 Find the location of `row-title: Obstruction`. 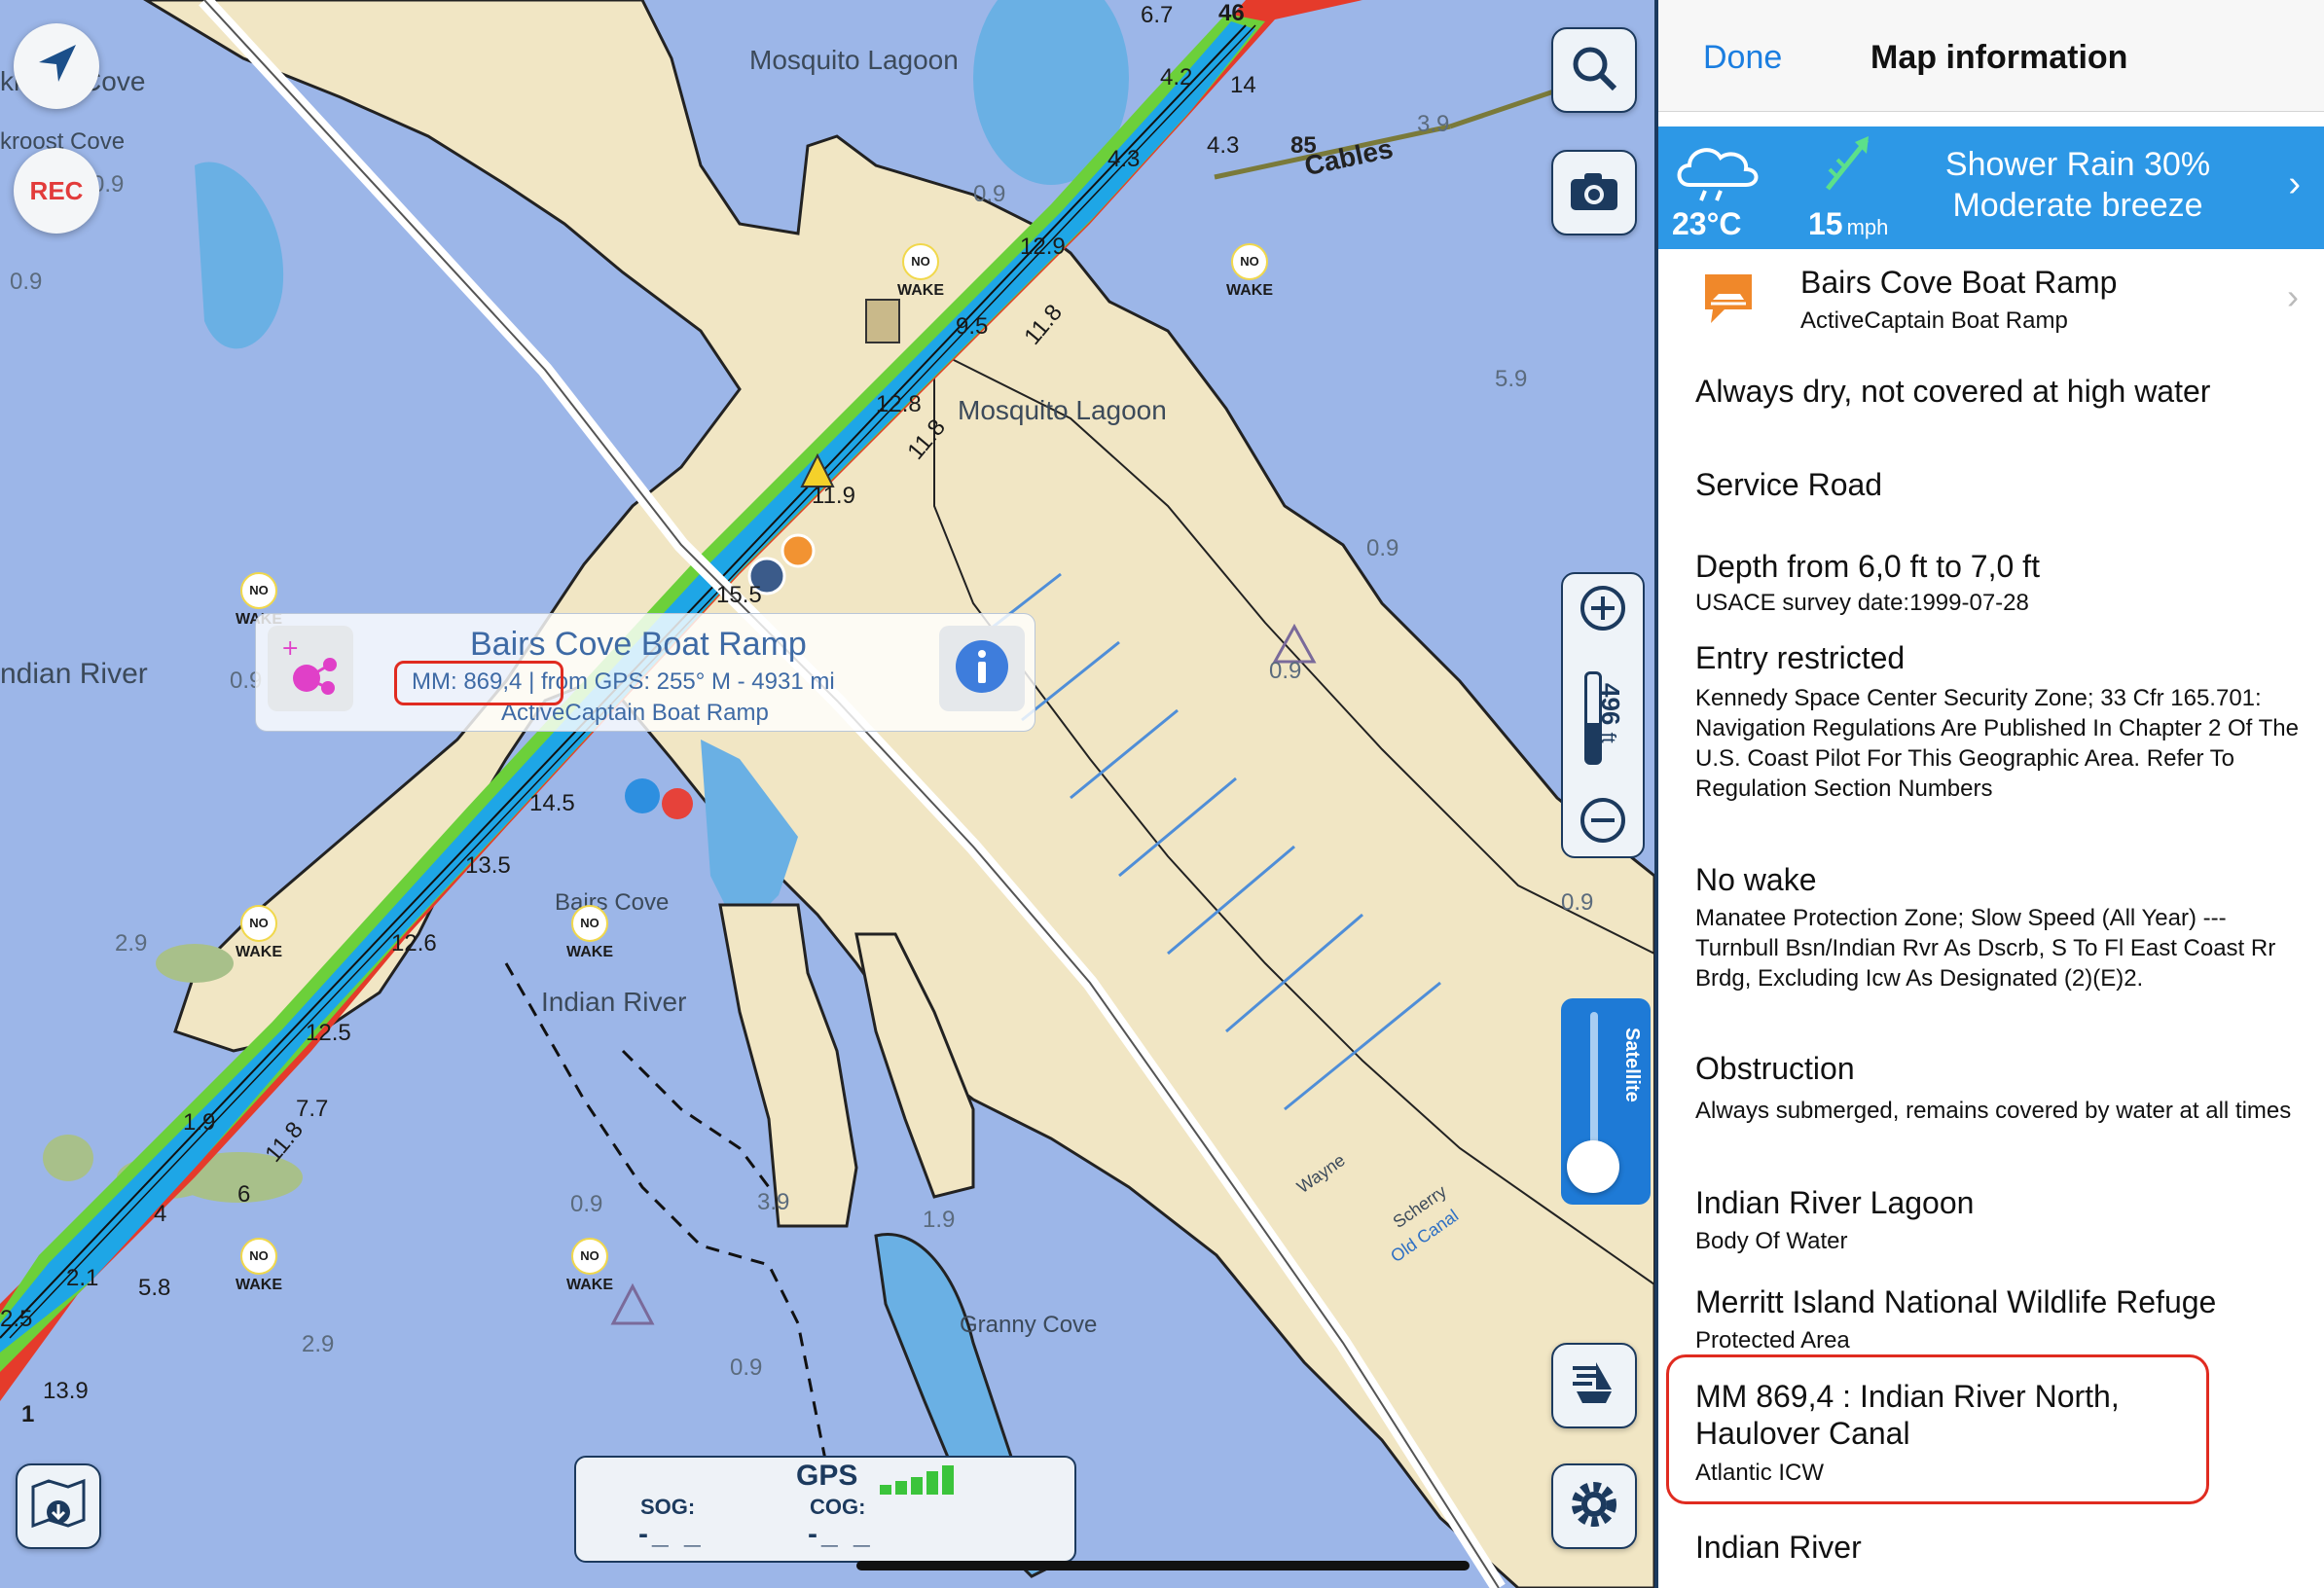

row-title: Obstruction is located at coordinates (1775, 1068).